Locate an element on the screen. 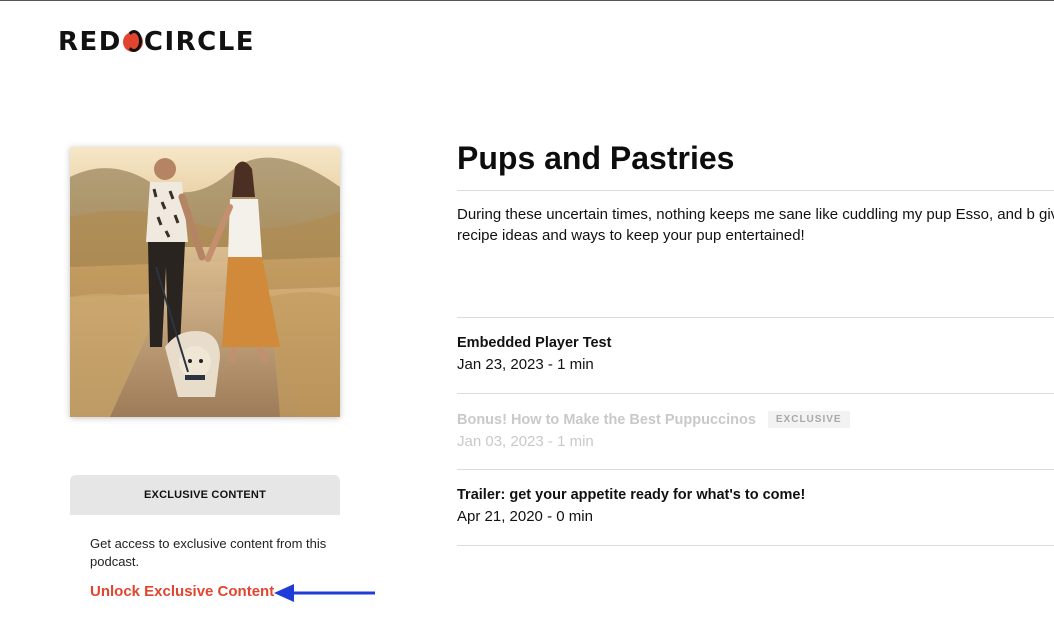 This screenshot has height=642, width=1054. podcast-cover-image is located at coordinates (205, 282).